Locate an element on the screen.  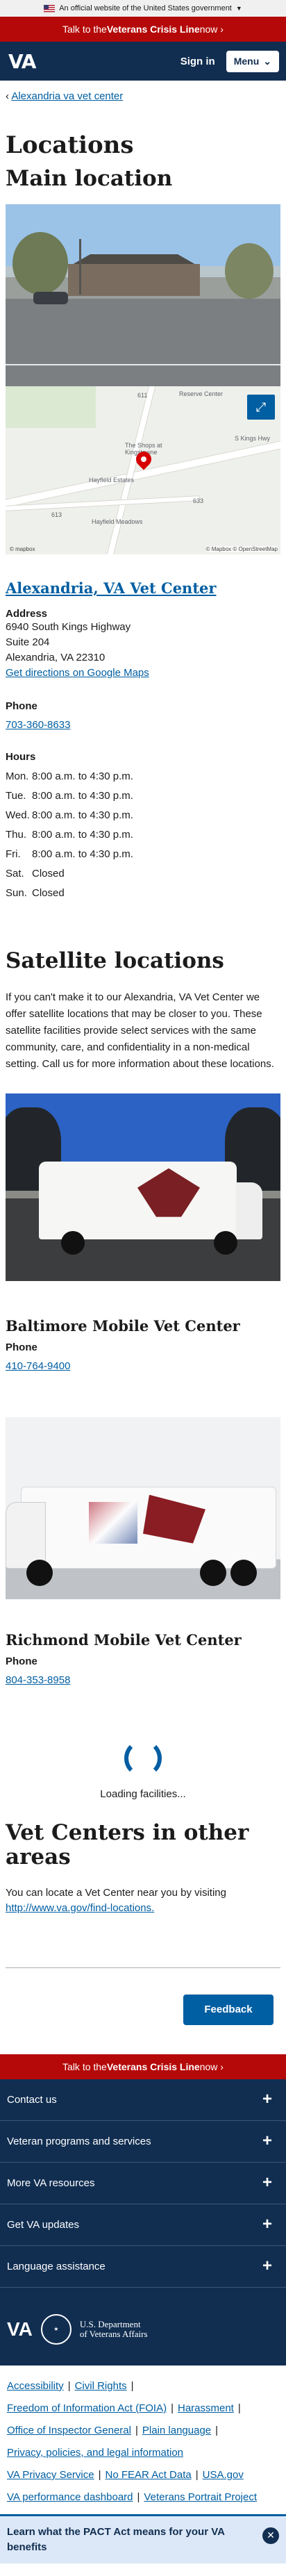
menu-button: Menu ⌄ is located at coordinates (253, 61).